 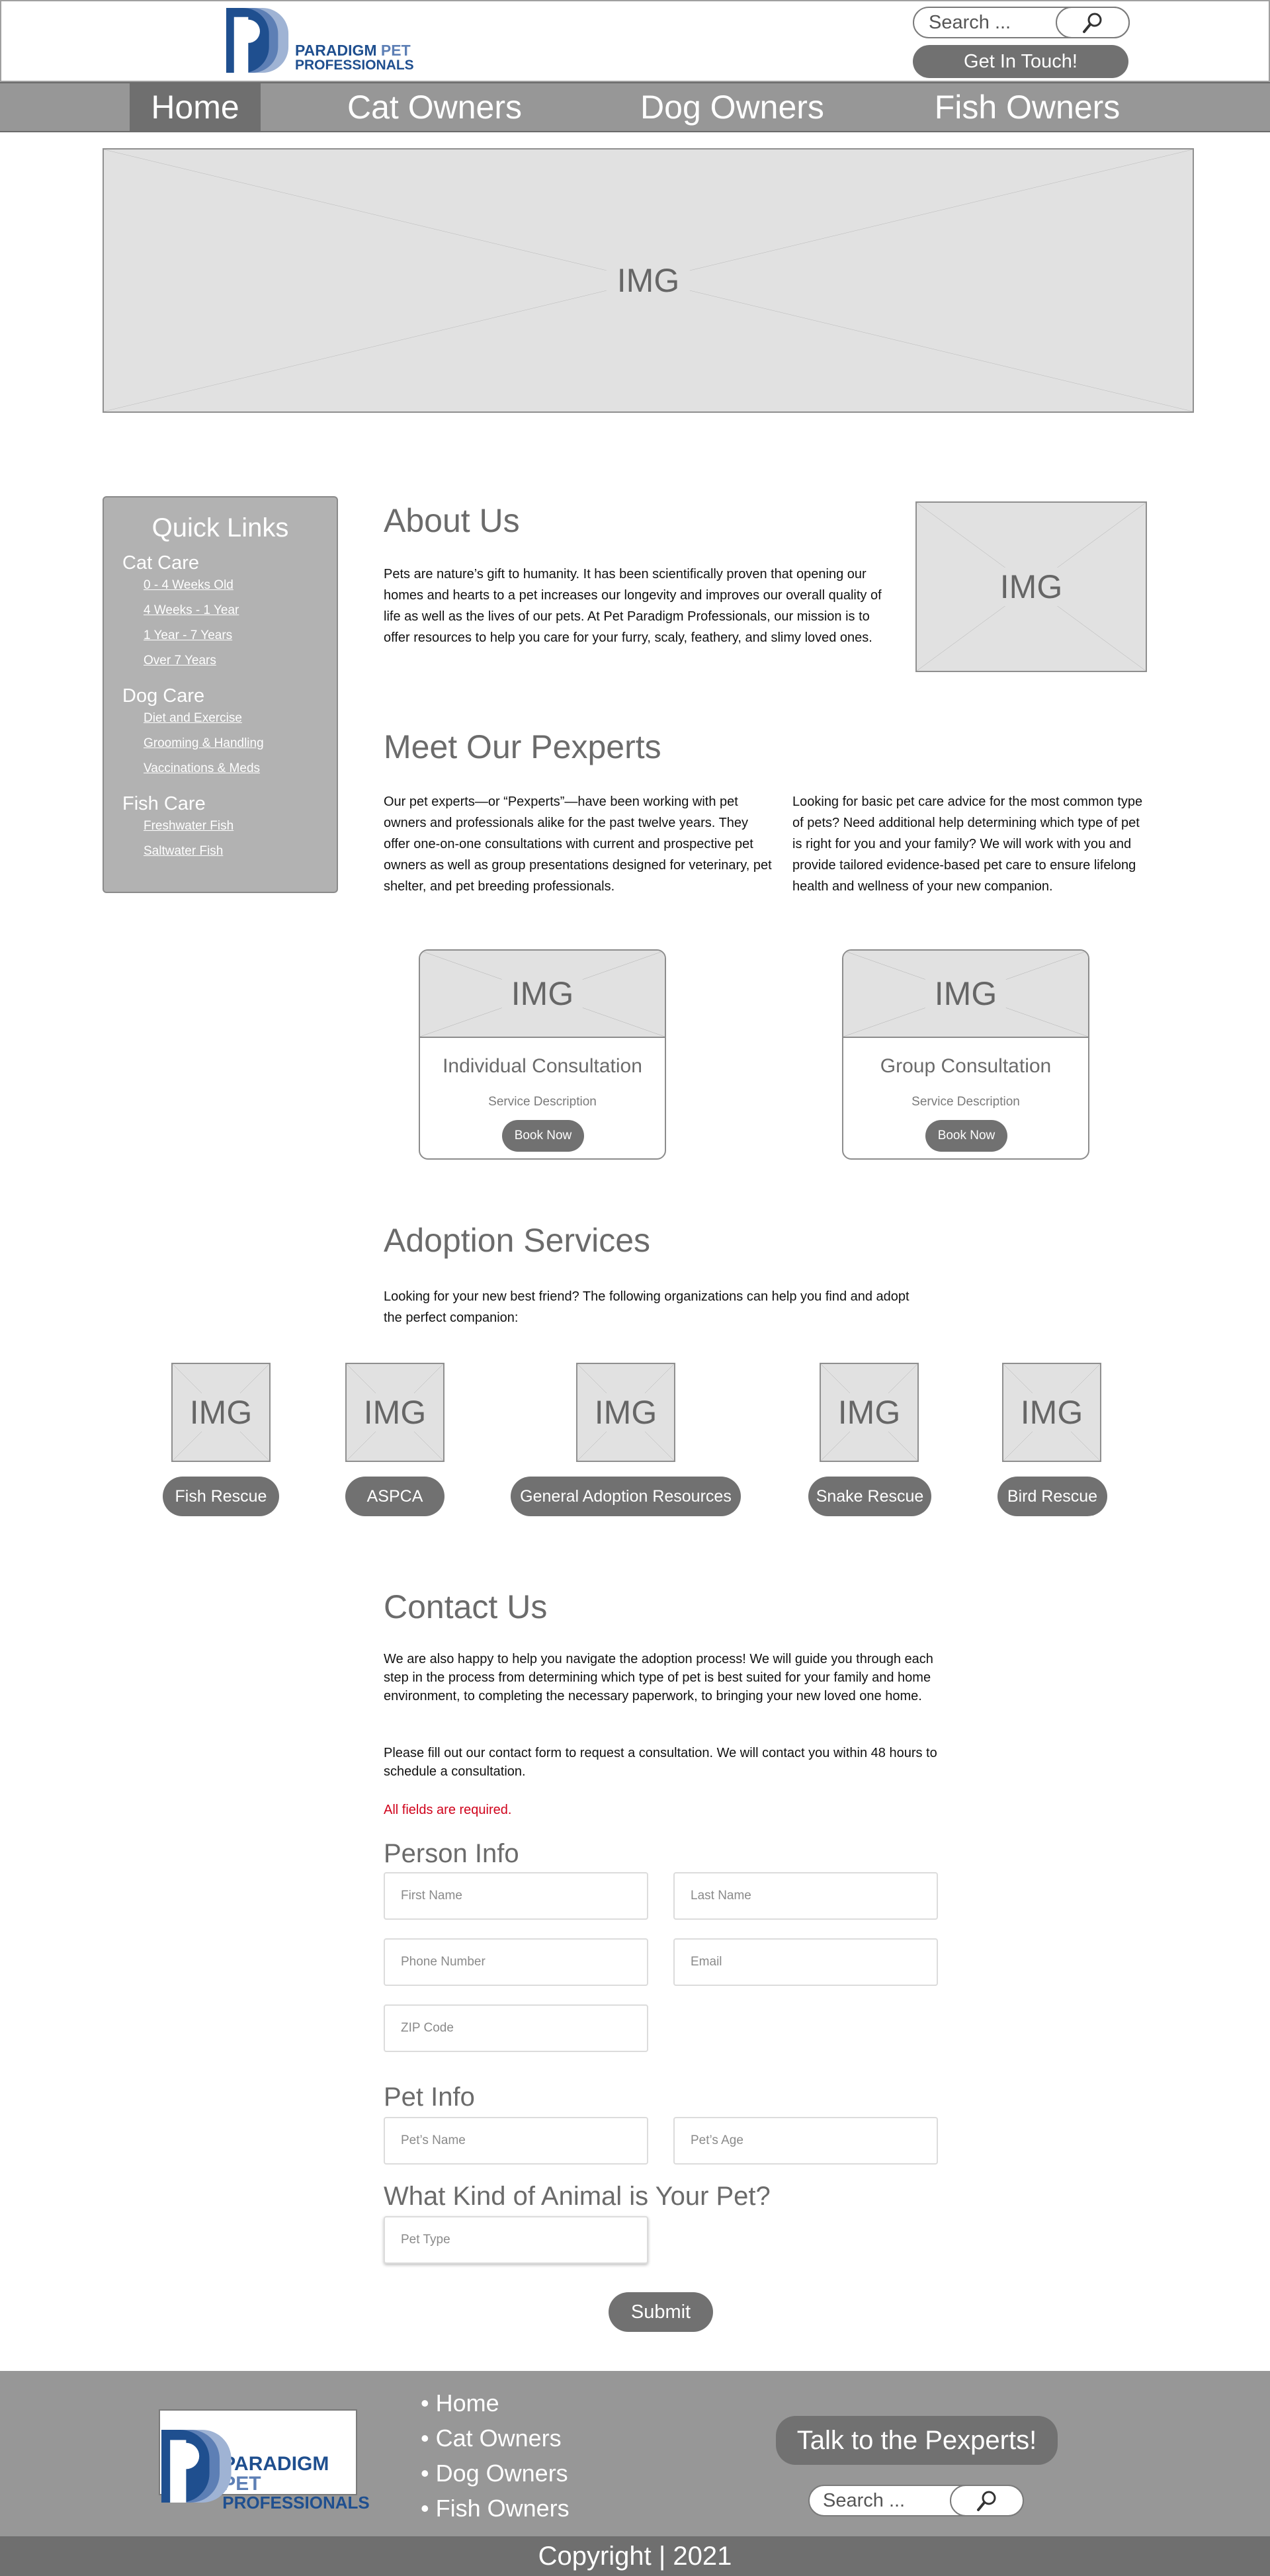 I want to click on footer-brand-logo: PARADIGM PET PROFESSIONALS, so click(x=265, y=2463).